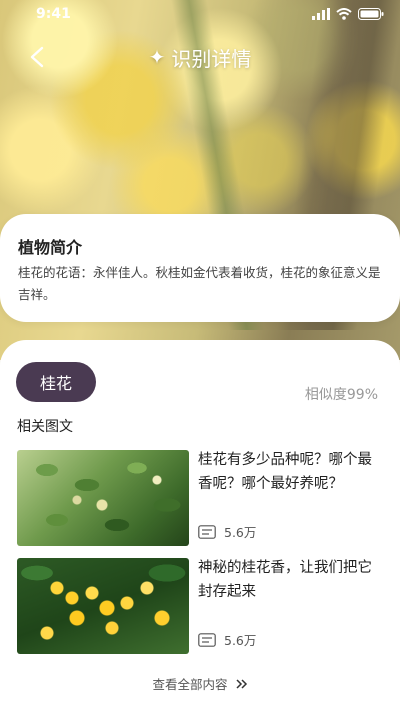 The height and width of the screenshot is (711, 400). What do you see at coordinates (321, 14) in the screenshot?
I see `signal-icon` at bounding box center [321, 14].